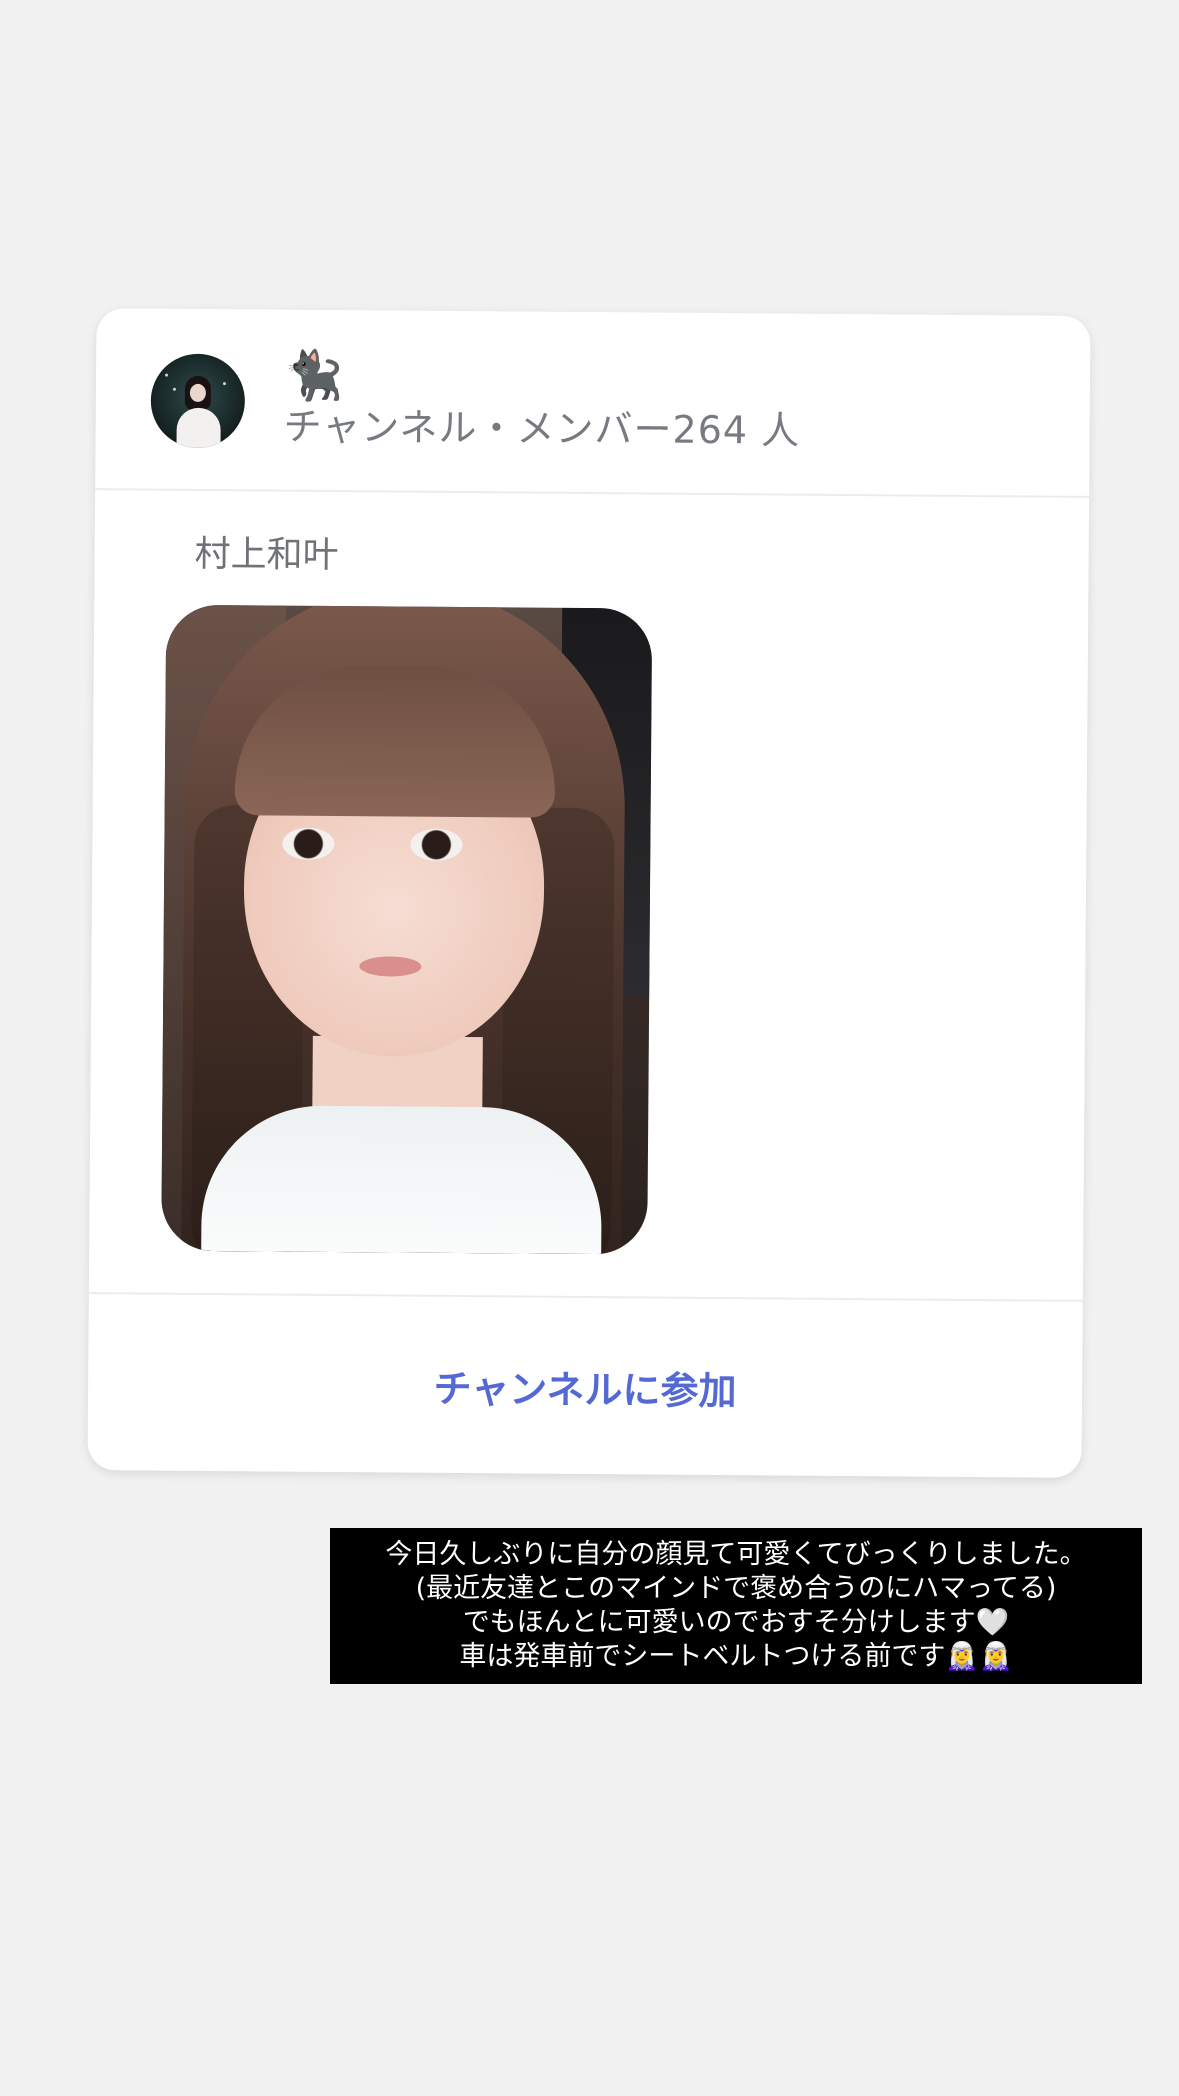  I want to click on cat-icon: 🐈‍⬛, so click(314, 376).